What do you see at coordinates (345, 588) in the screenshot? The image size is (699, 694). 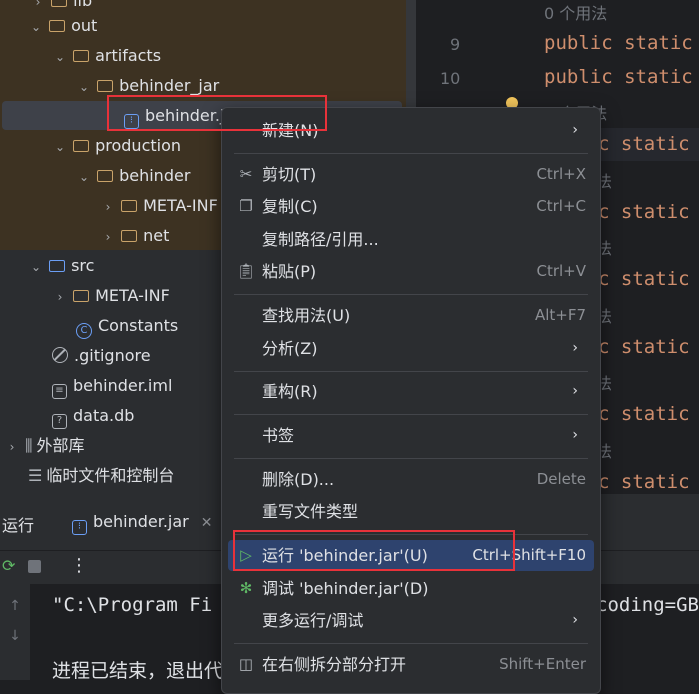 I see `menu-item-label: 调试 'behinder.jar'(D)` at bounding box center [345, 588].